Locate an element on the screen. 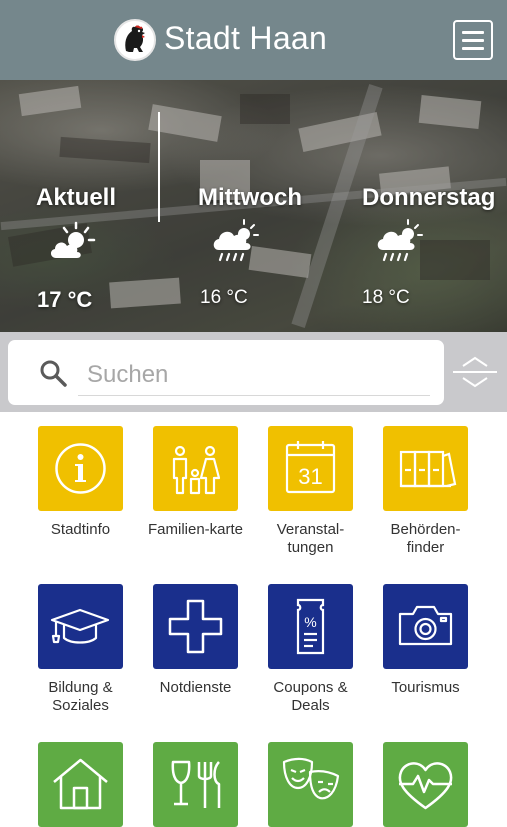  weather-day-label: Aktuell is located at coordinates (76, 197).